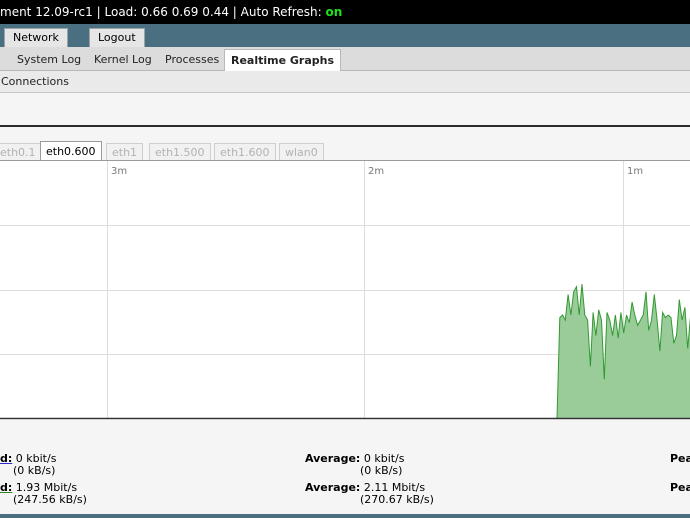  What do you see at coordinates (345, 82) in the screenshot?
I see `graphs-sub-nav: Connections` at bounding box center [345, 82].